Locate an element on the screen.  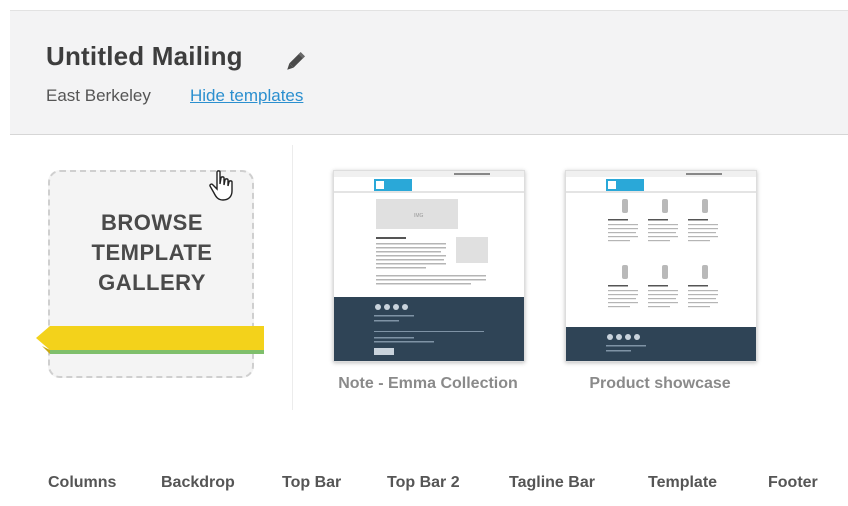
email-preview-note: IMG is located at coordinates (429, 266).